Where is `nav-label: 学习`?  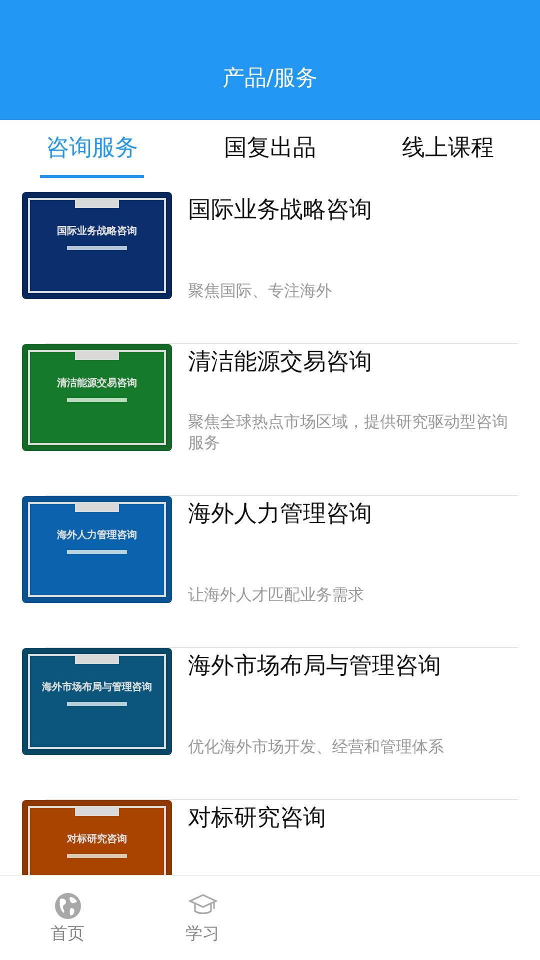
nav-label: 学习 is located at coordinates (203, 933).